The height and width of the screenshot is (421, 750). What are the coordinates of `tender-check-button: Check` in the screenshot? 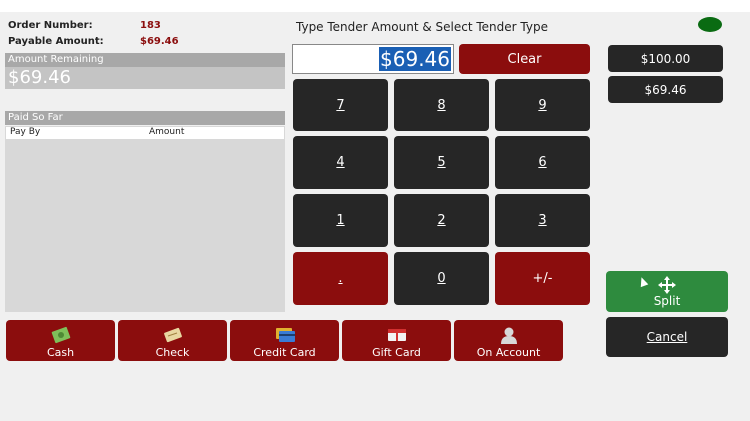 It's located at (172, 340).